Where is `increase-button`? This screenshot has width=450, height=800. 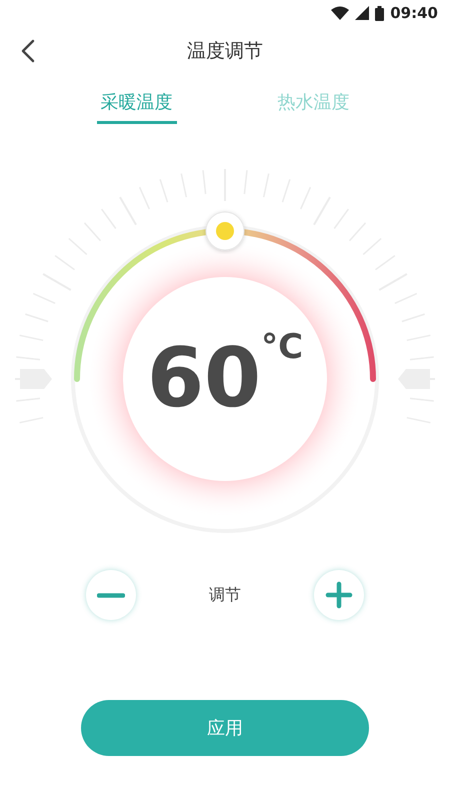
increase-button is located at coordinates (339, 595).